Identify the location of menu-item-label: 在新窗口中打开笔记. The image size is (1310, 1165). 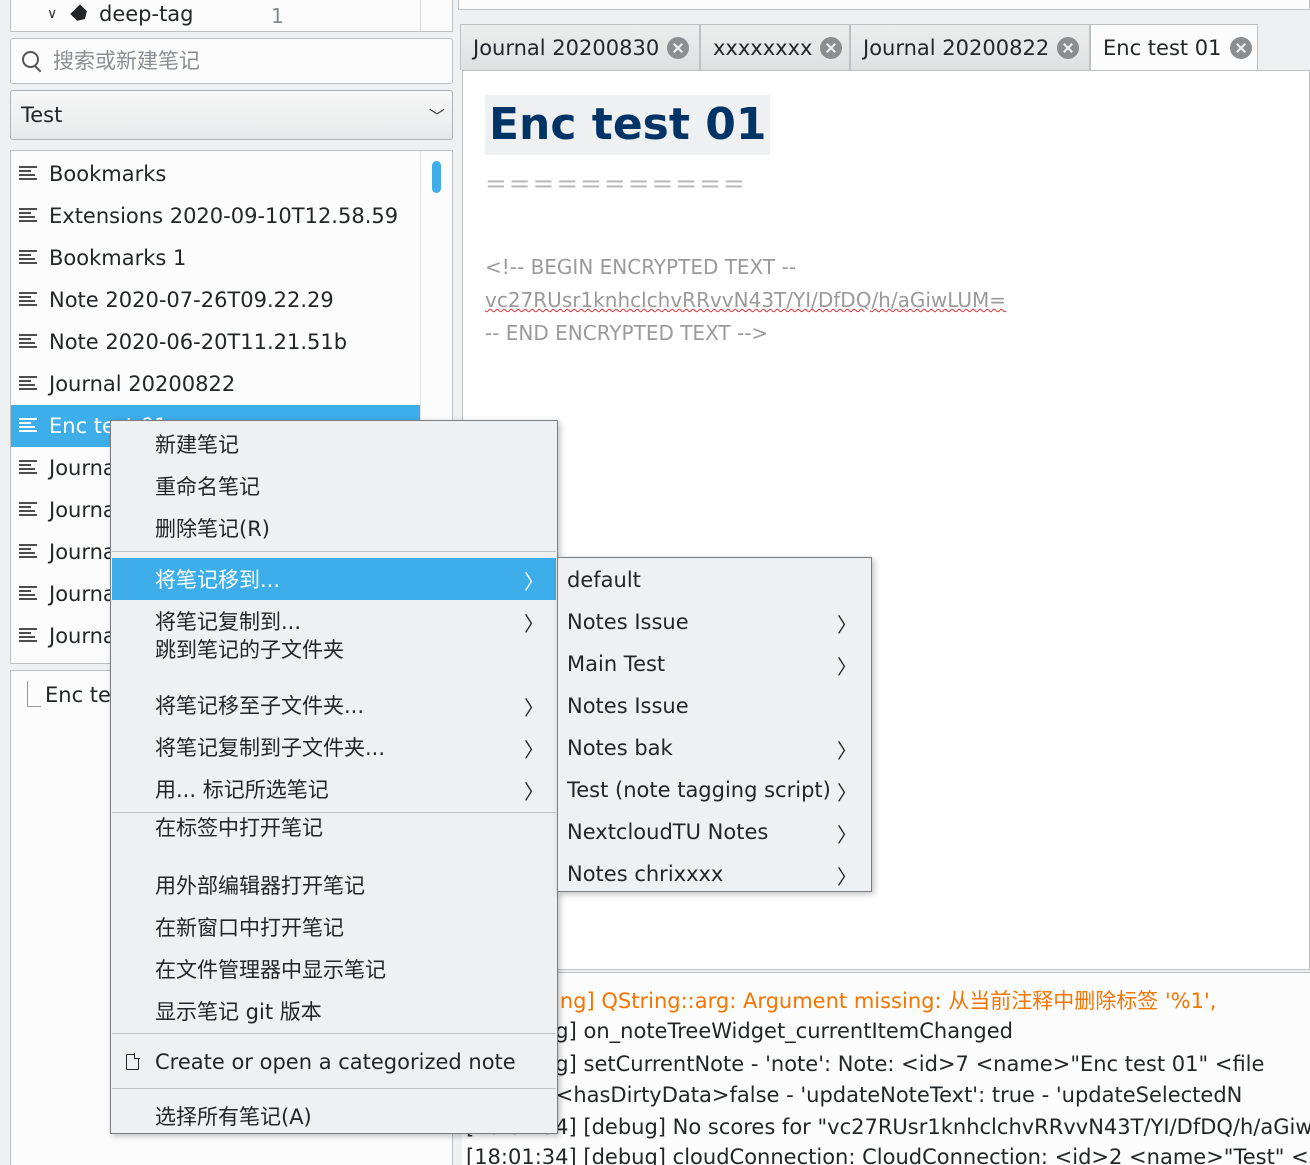
(249, 928).